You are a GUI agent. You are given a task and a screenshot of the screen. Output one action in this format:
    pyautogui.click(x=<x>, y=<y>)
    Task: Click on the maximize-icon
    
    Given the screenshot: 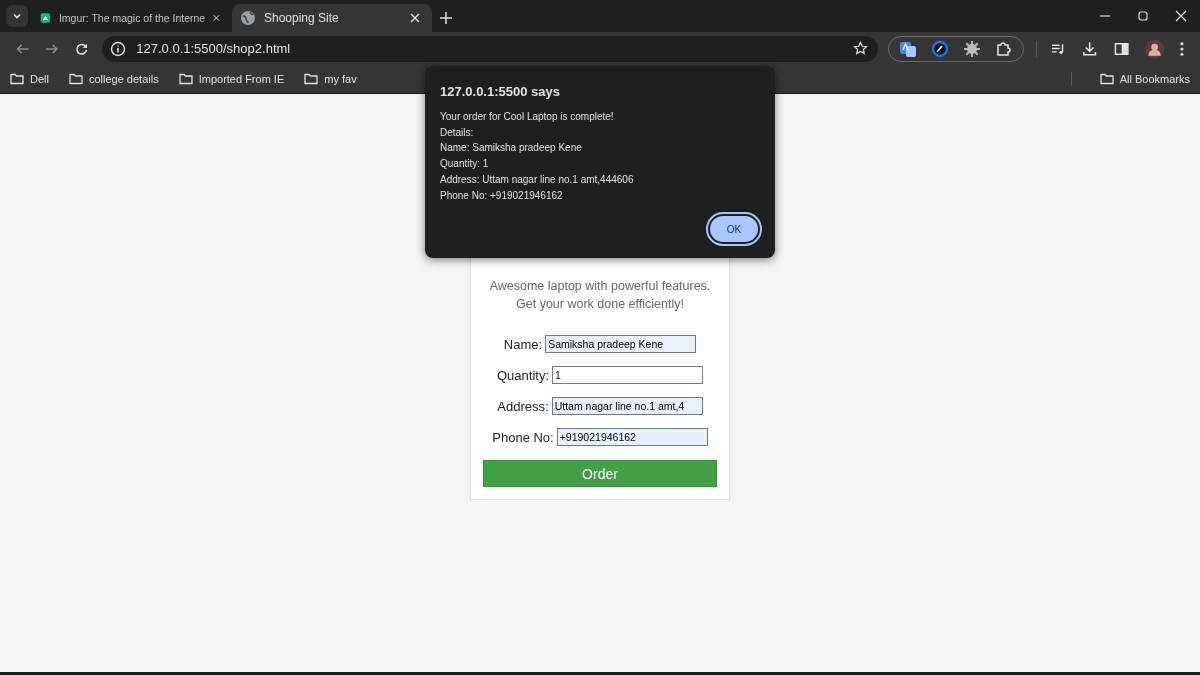 What is the action you would take?
    pyautogui.click(x=1143, y=16)
    